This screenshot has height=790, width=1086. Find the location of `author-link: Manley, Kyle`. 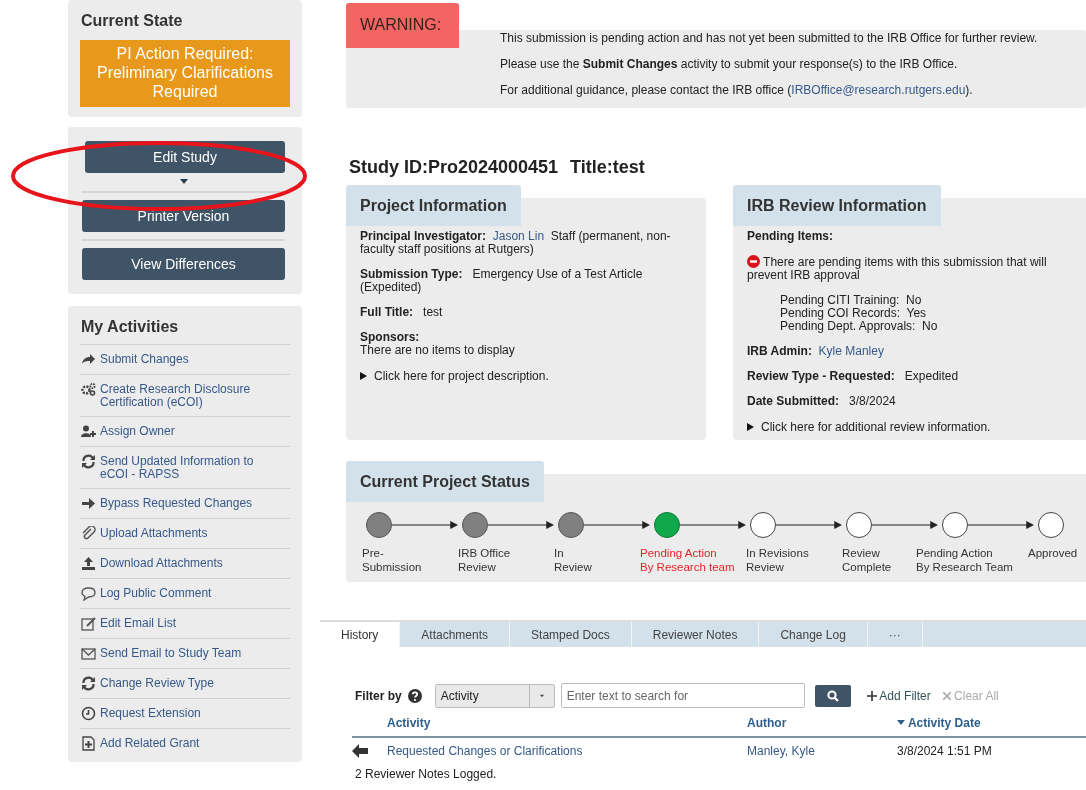

author-link: Manley, Kyle is located at coordinates (822, 751).